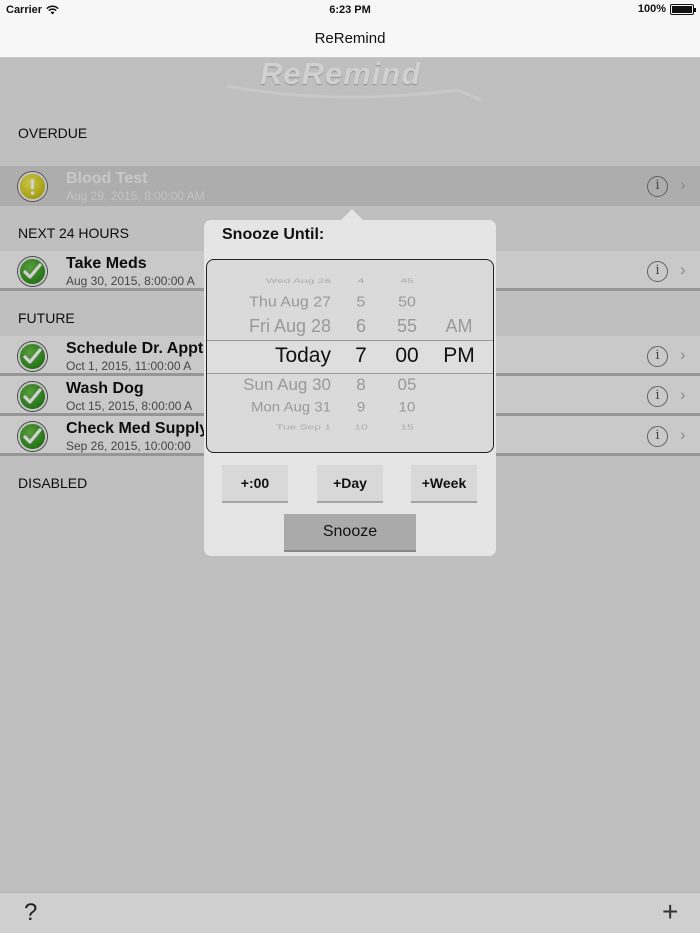 Image resolution: width=700 pixels, height=933 pixels. What do you see at coordinates (273, 234) in the screenshot?
I see `popover-title: Snooze Until:` at bounding box center [273, 234].